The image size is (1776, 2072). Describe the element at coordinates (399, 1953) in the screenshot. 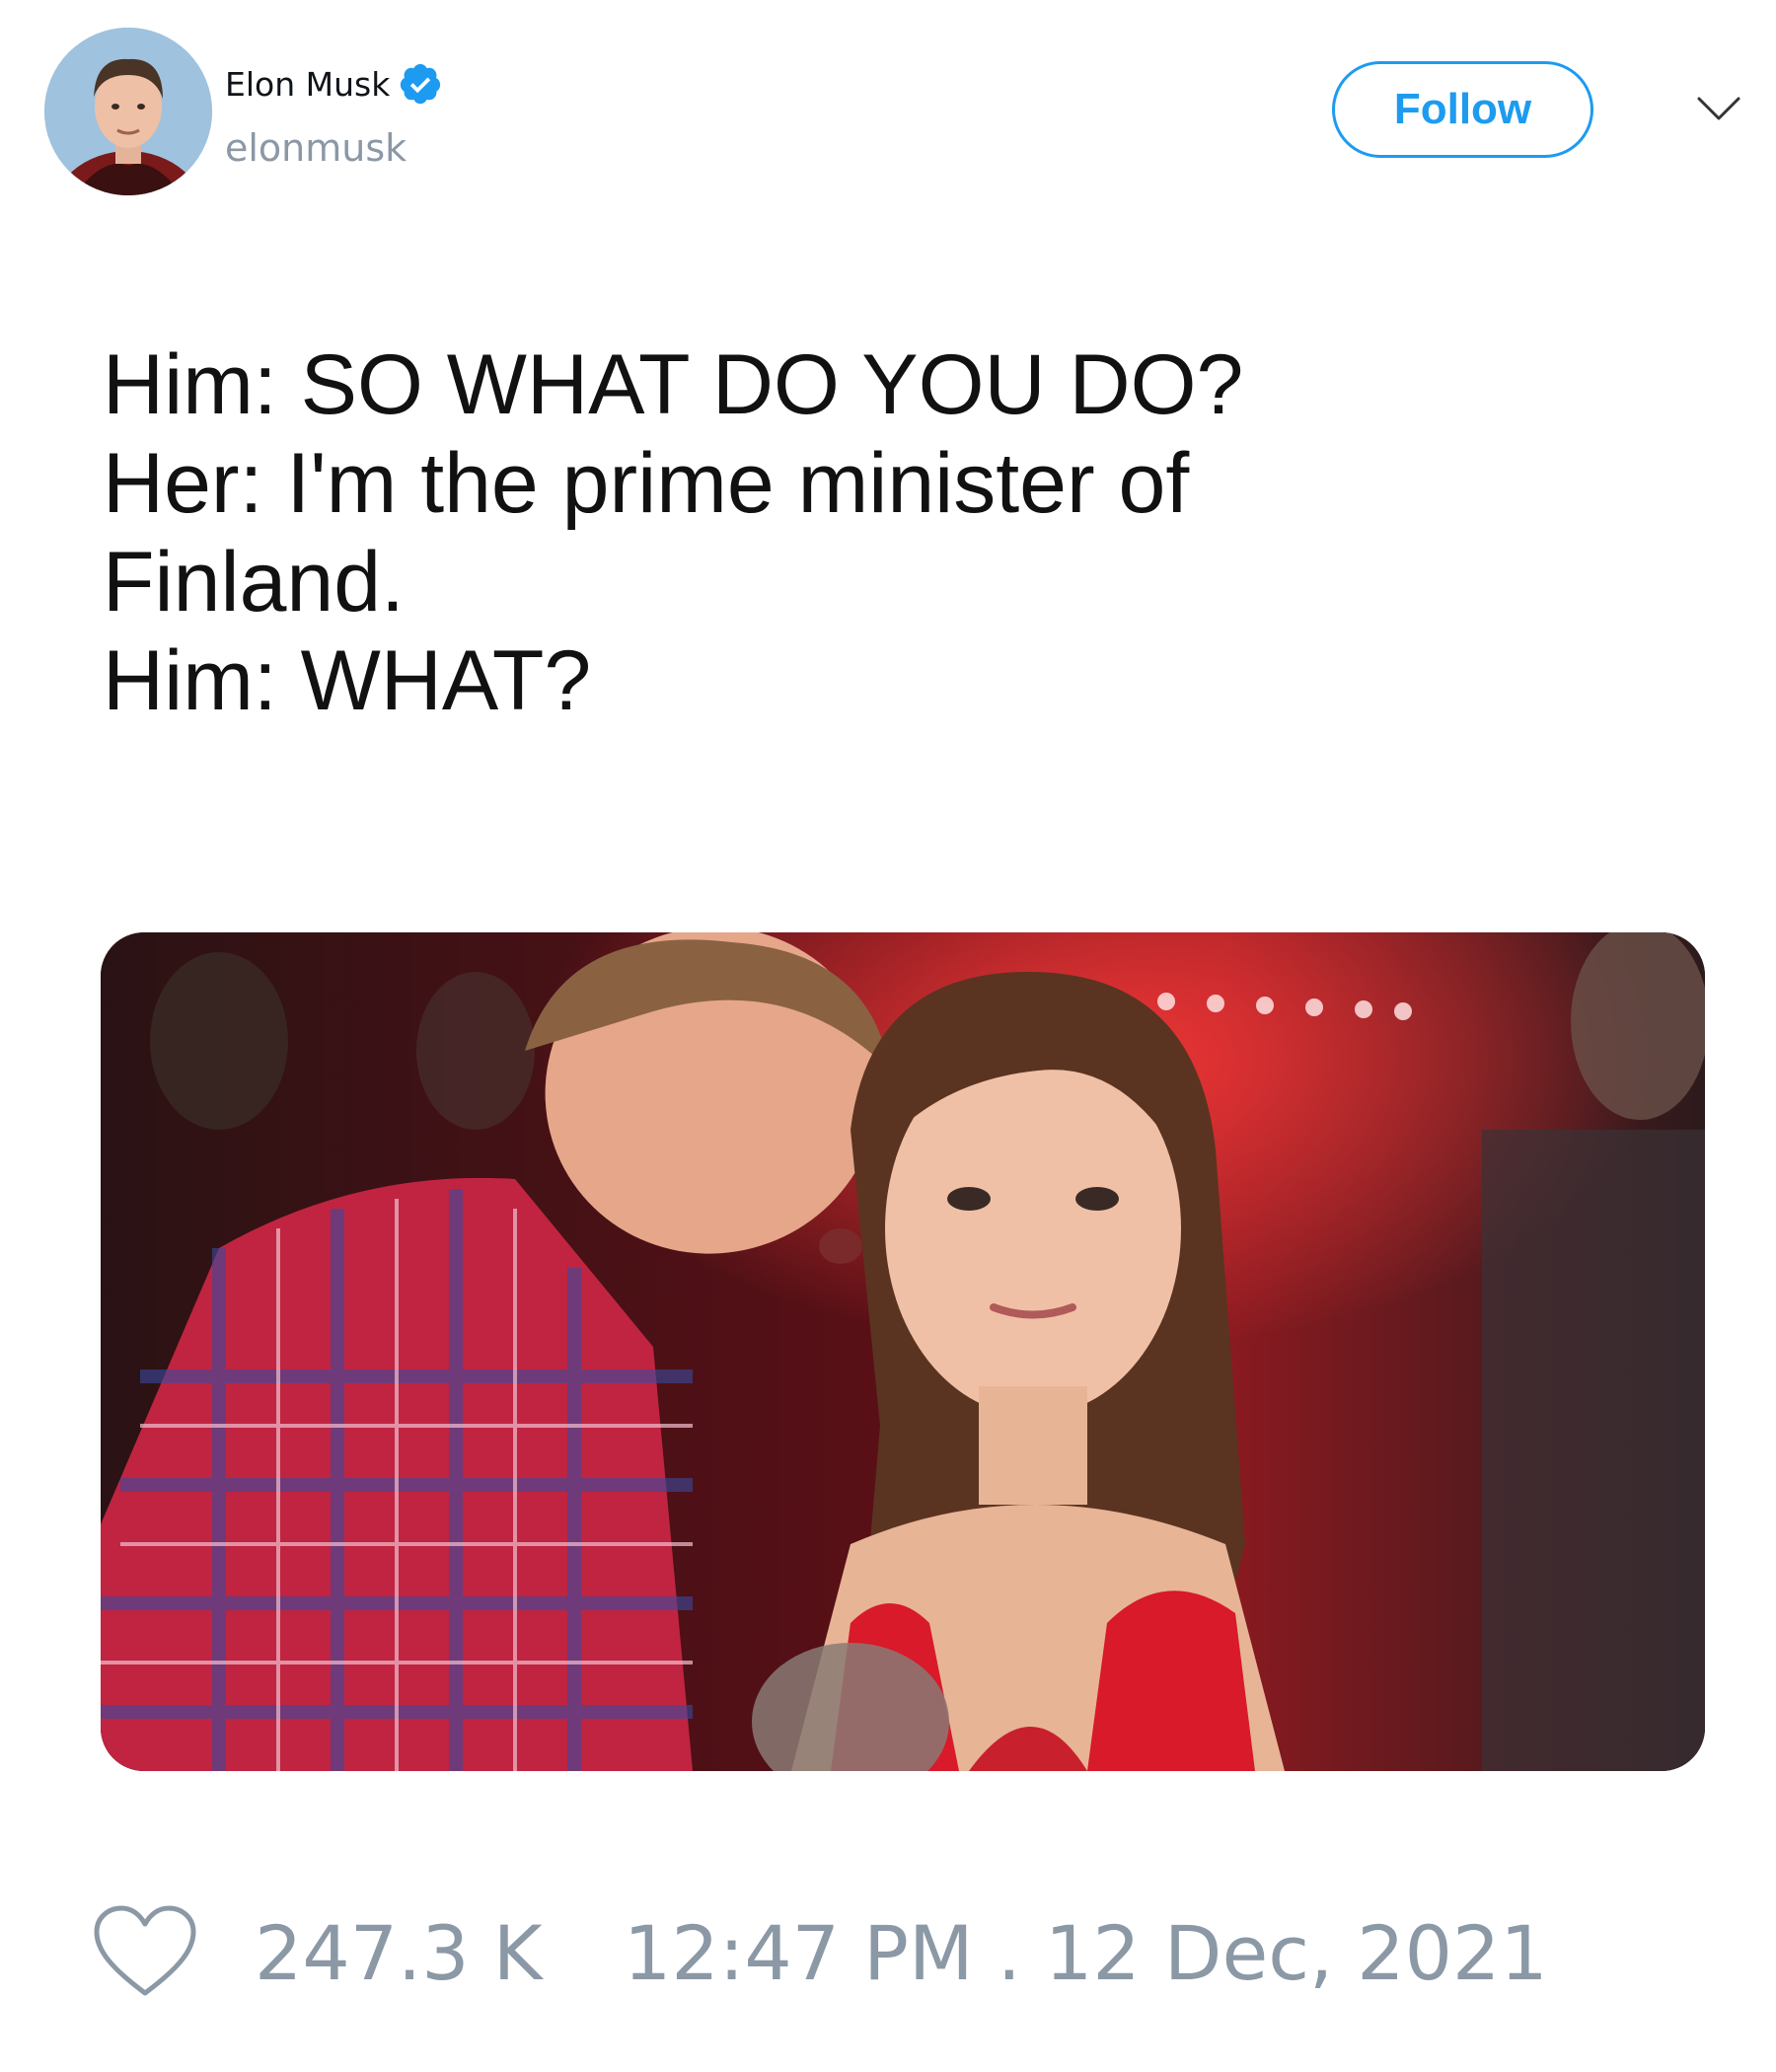

I see `like-count: 247.3 K` at that location.